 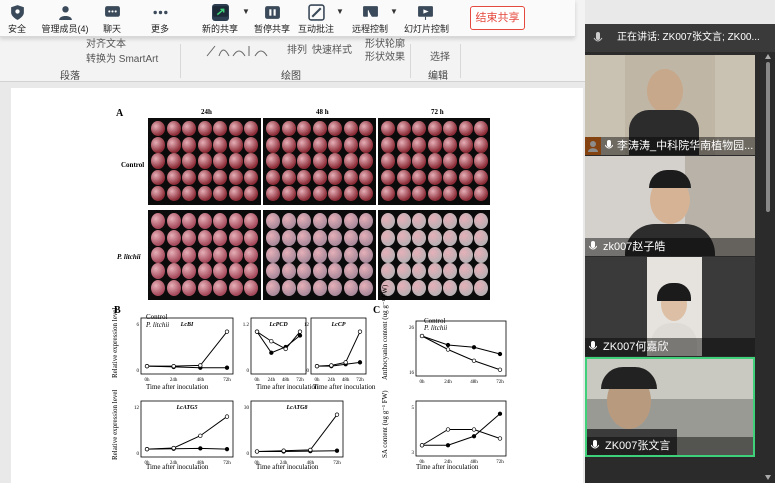 I want to click on ribbon-align-text: 对齐文本, so click(x=106, y=42).